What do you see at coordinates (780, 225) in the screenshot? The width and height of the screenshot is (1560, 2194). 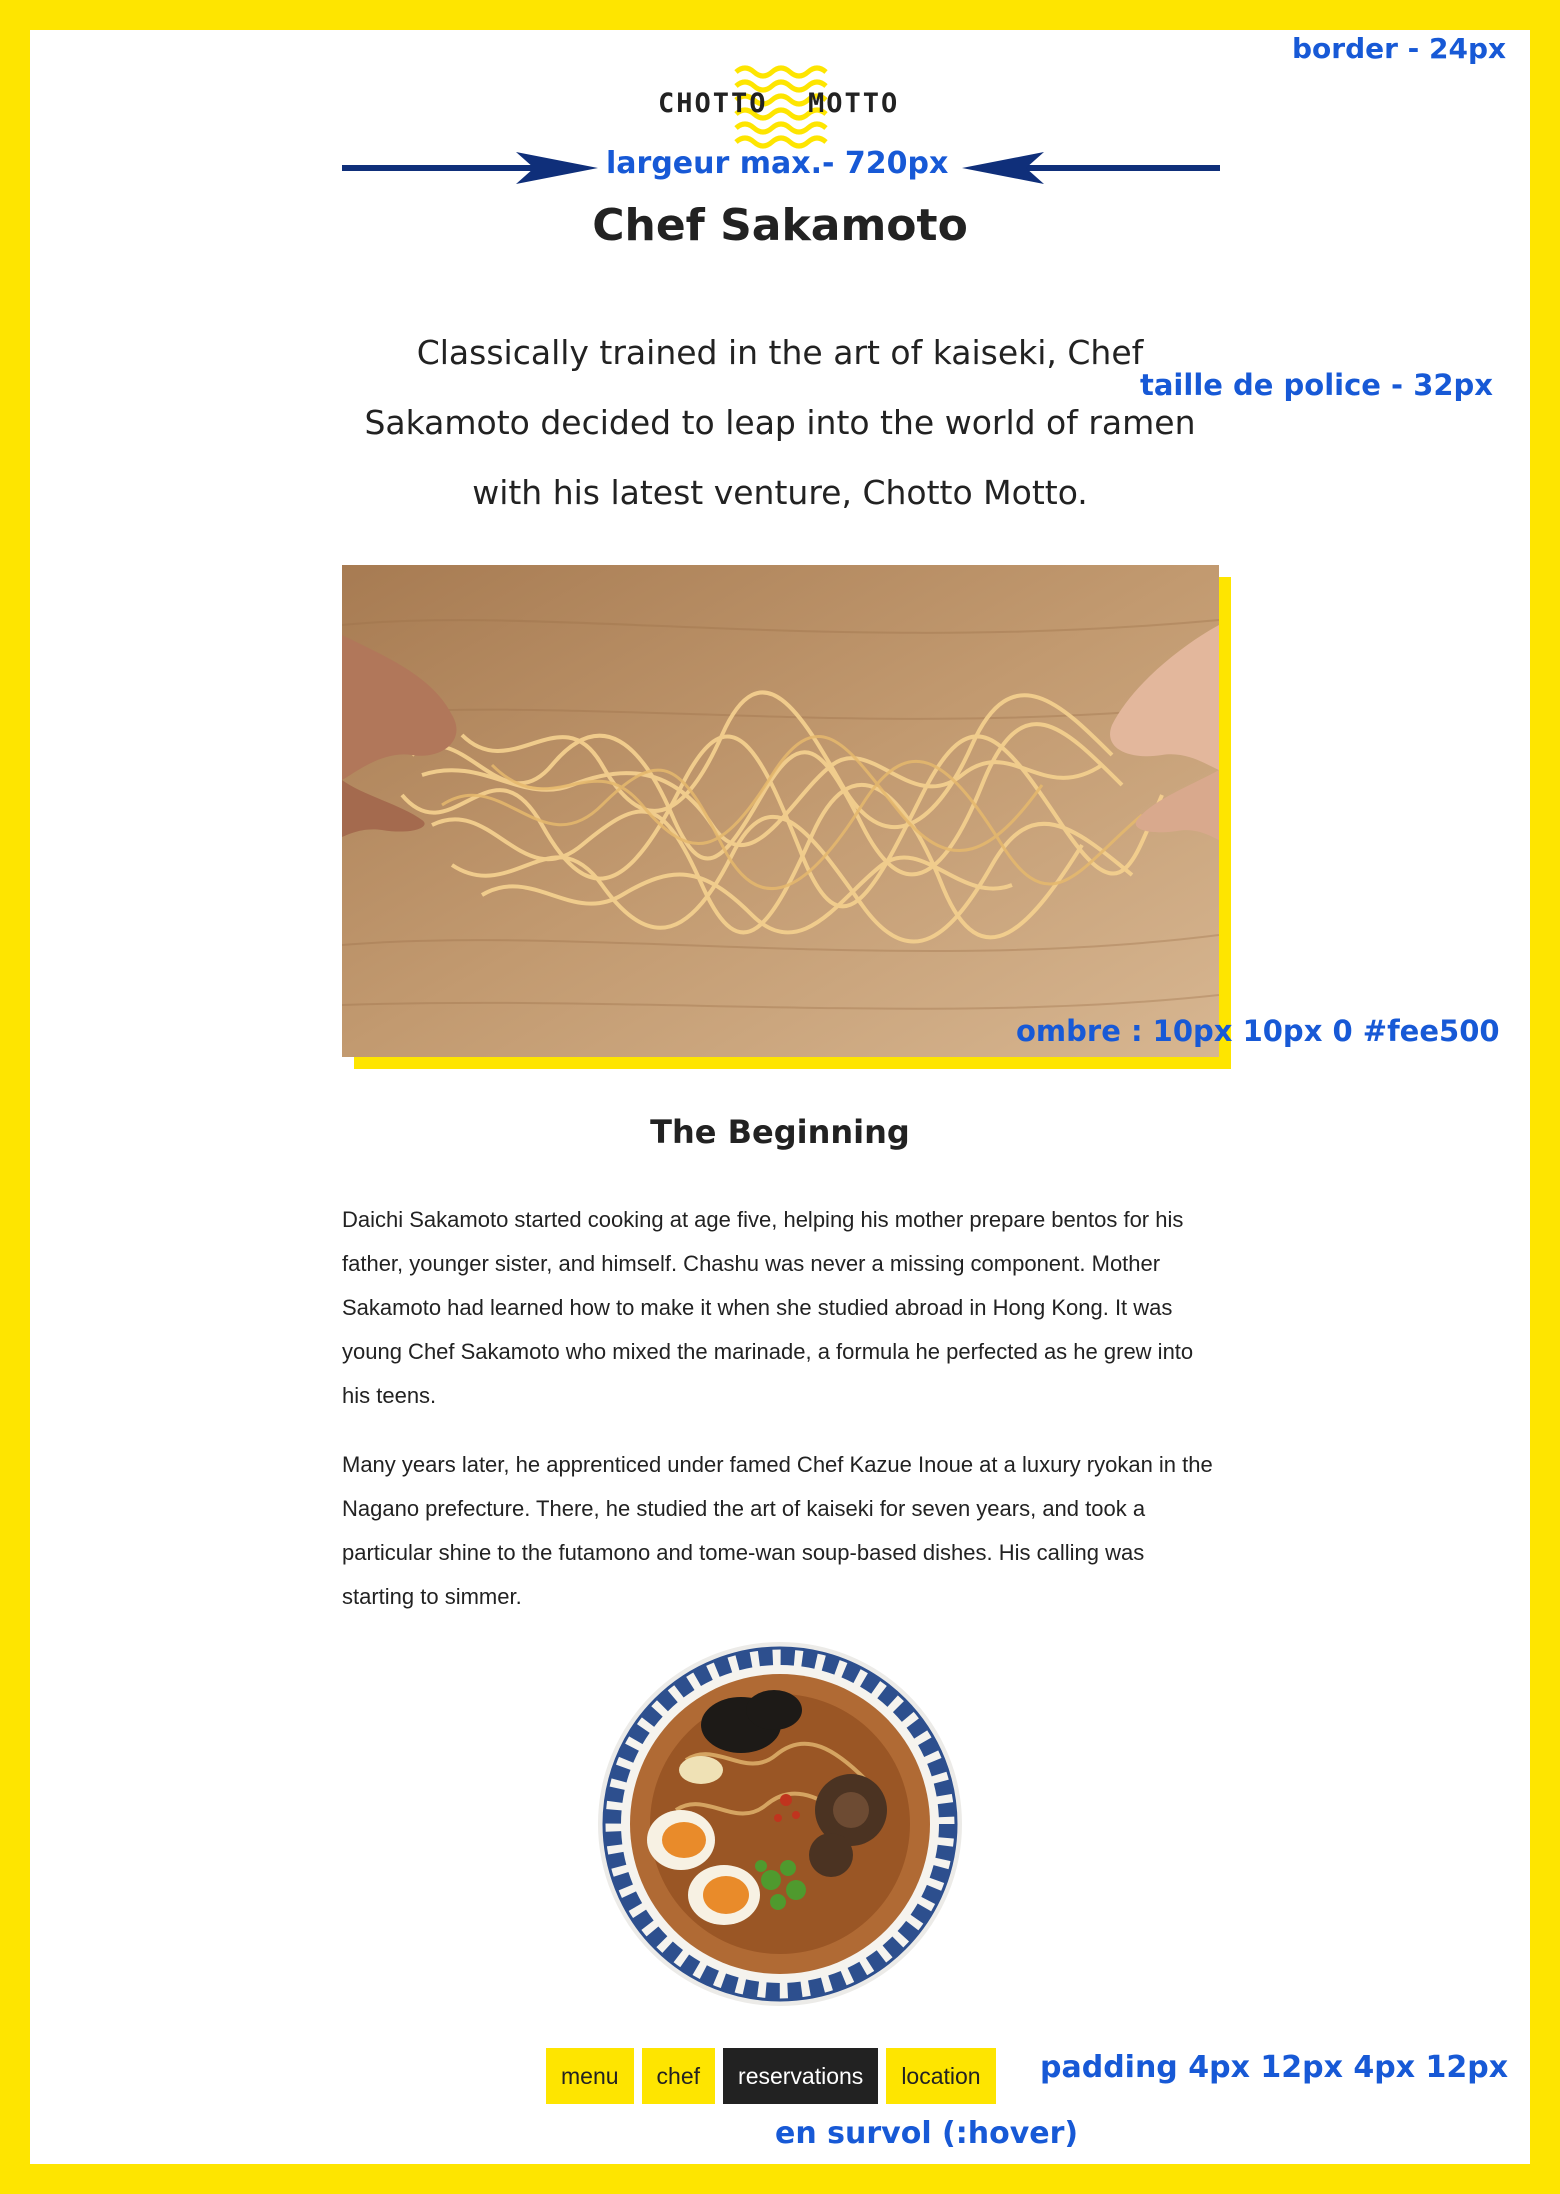 I see `page-title: Chef Sakamoto` at bounding box center [780, 225].